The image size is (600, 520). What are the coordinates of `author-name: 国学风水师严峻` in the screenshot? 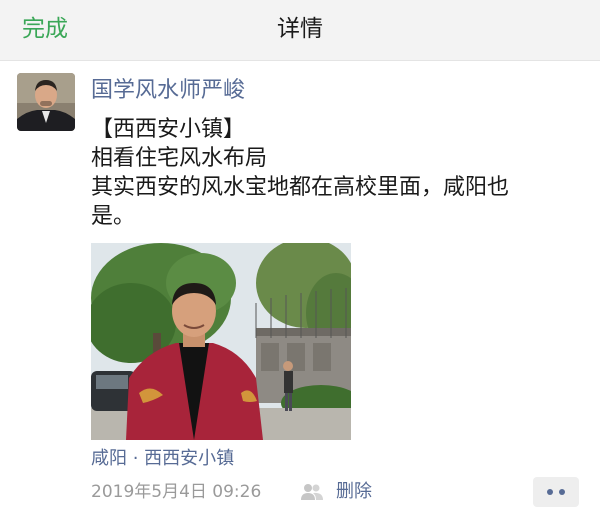 It's located at (168, 91).